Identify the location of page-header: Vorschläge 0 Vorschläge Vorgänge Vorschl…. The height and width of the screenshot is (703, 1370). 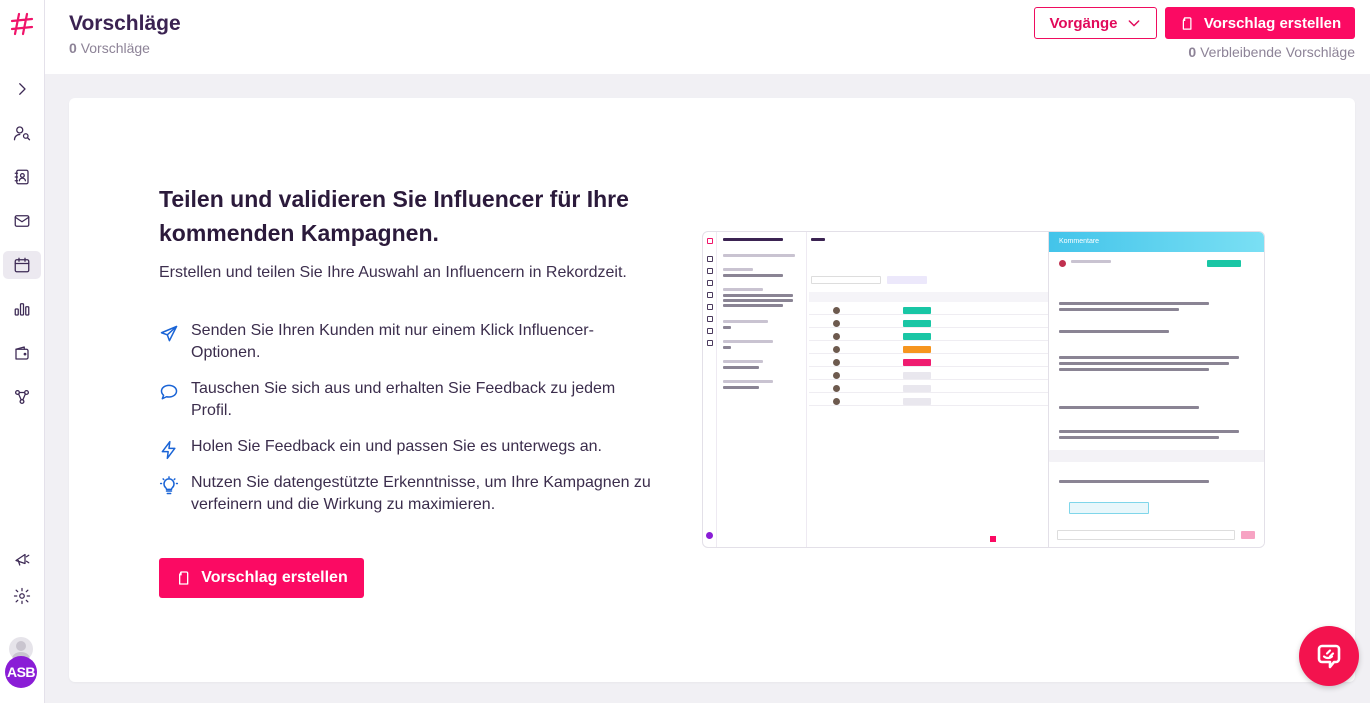
(707, 37).